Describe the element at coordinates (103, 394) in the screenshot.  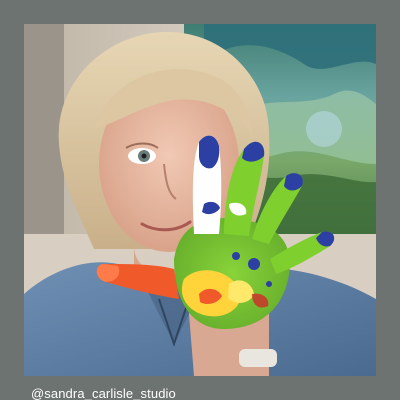
I see `account-handle: @sandra_carlisle_studio` at that location.